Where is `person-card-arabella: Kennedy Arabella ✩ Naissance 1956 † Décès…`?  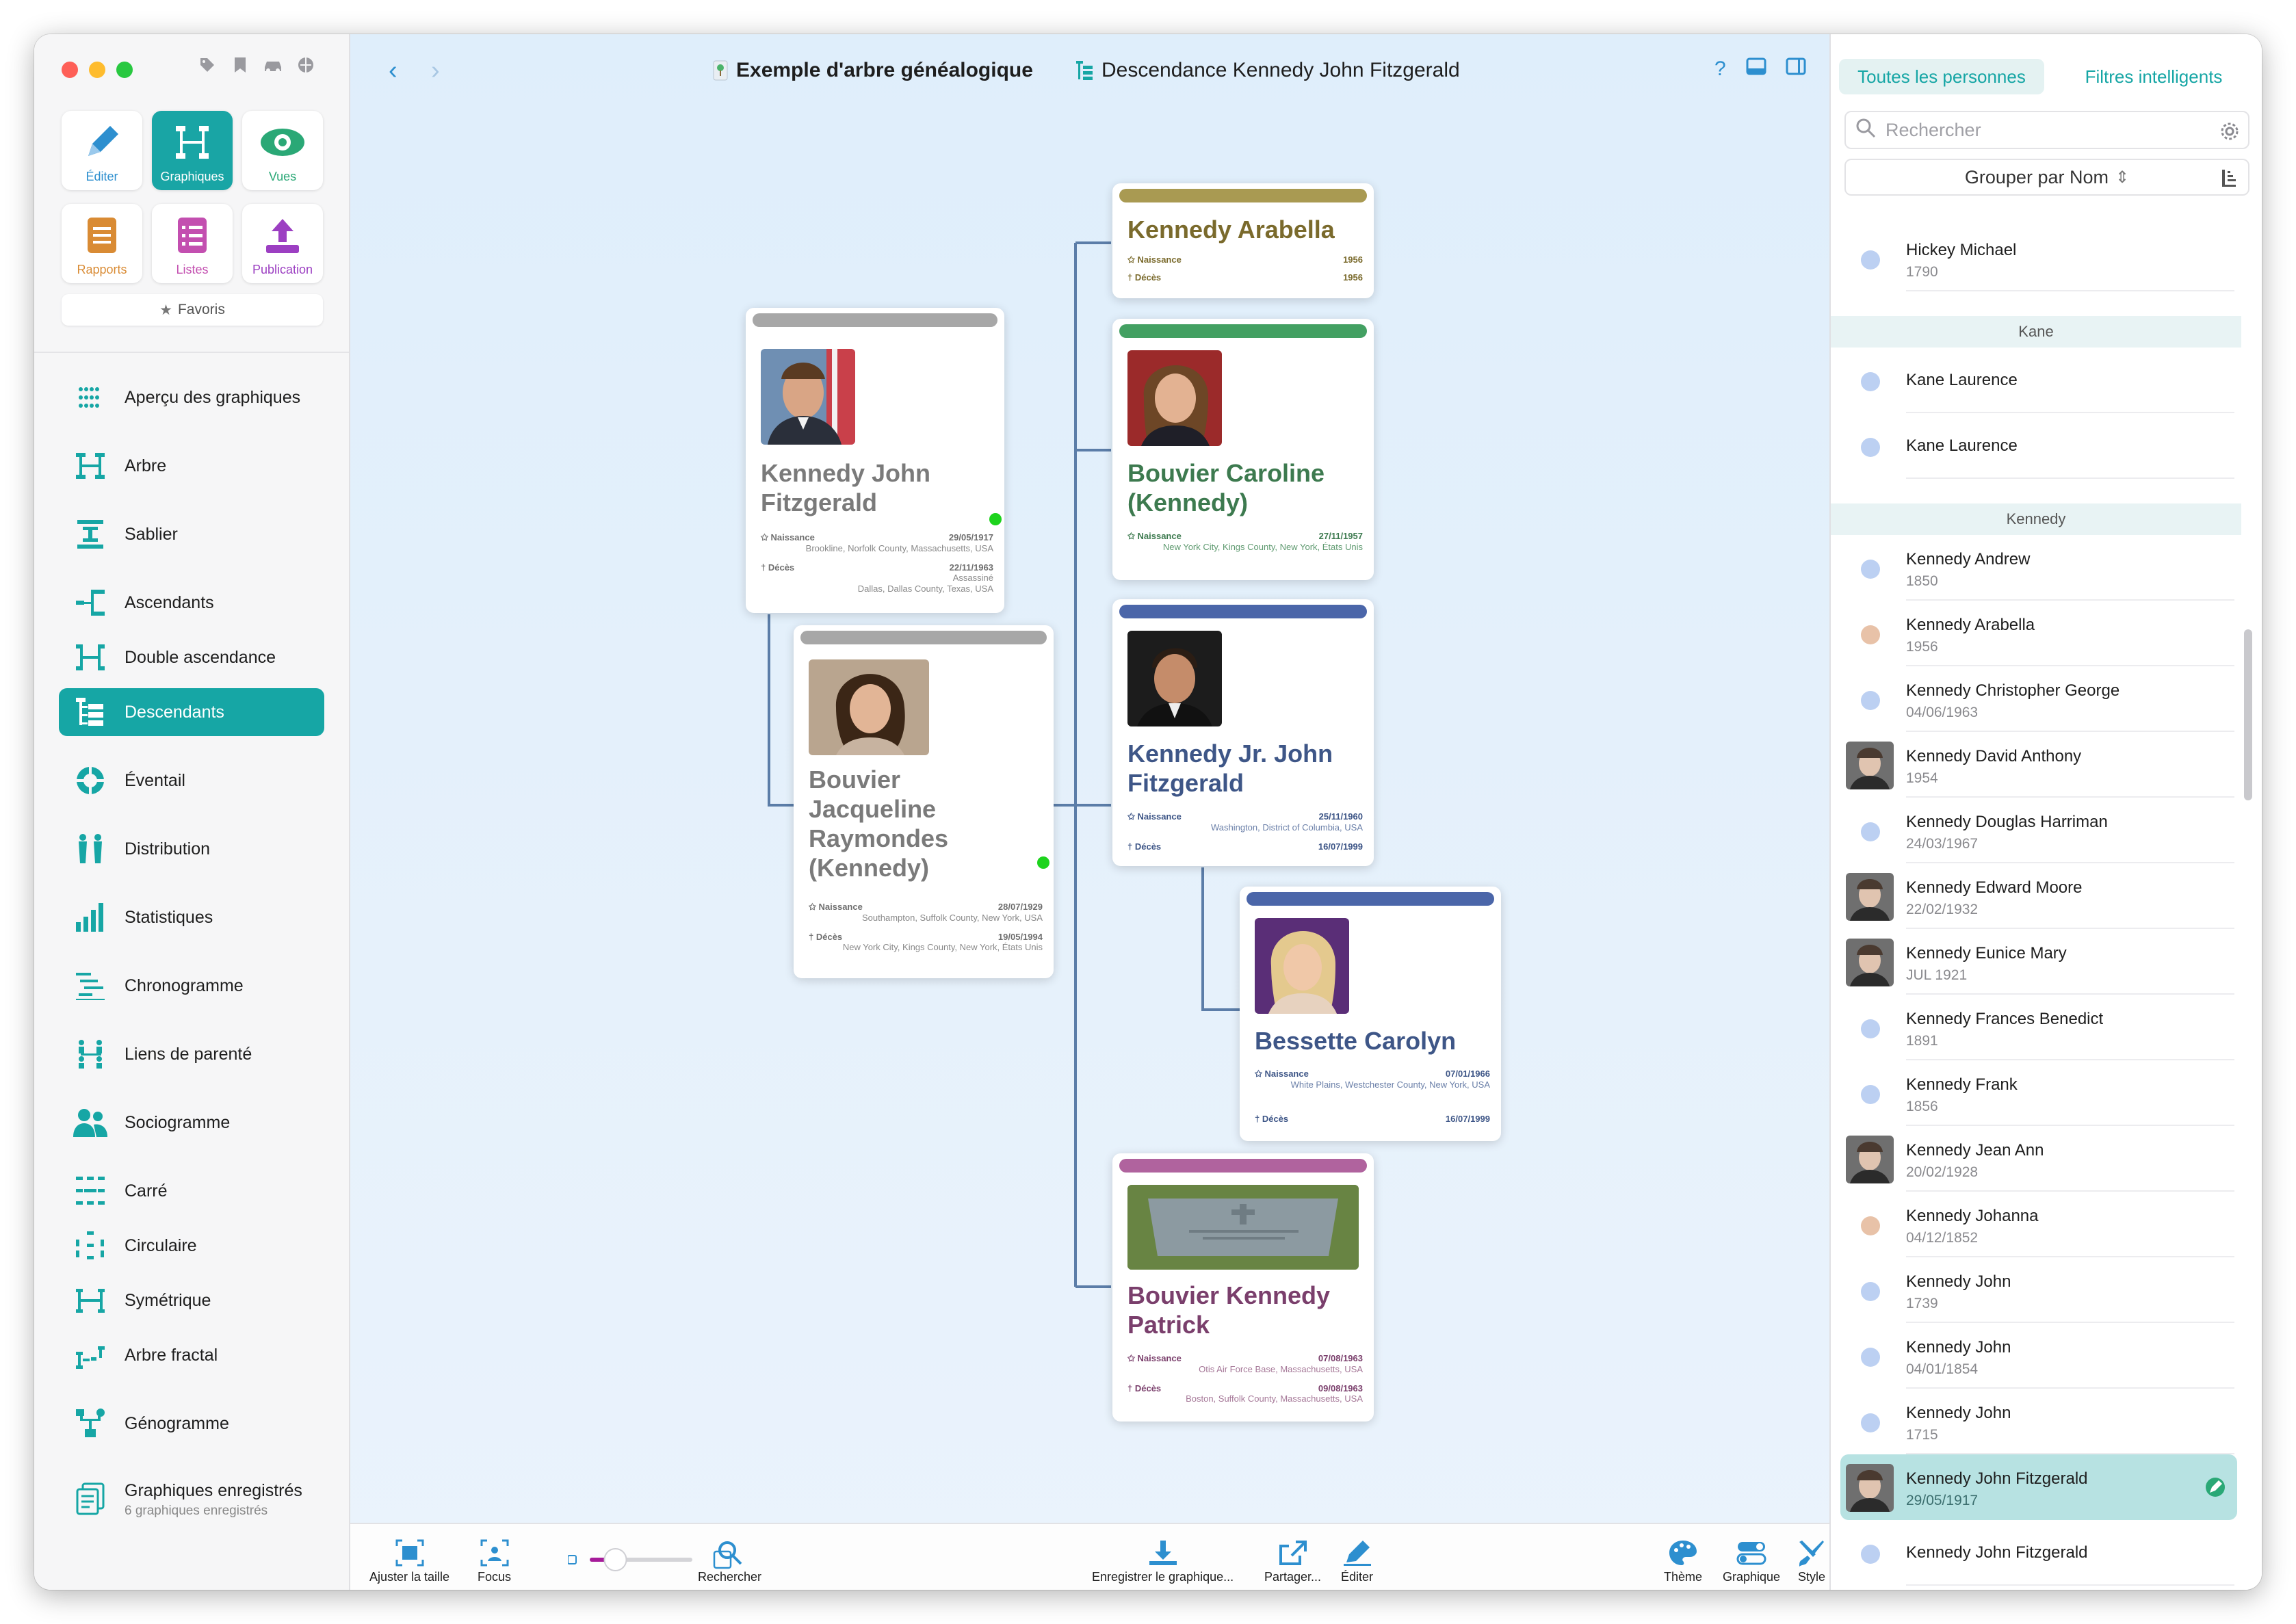 person-card-arabella: Kennedy Arabella ✩ Naissance 1956 † Décès… is located at coordinates (1243, 240).